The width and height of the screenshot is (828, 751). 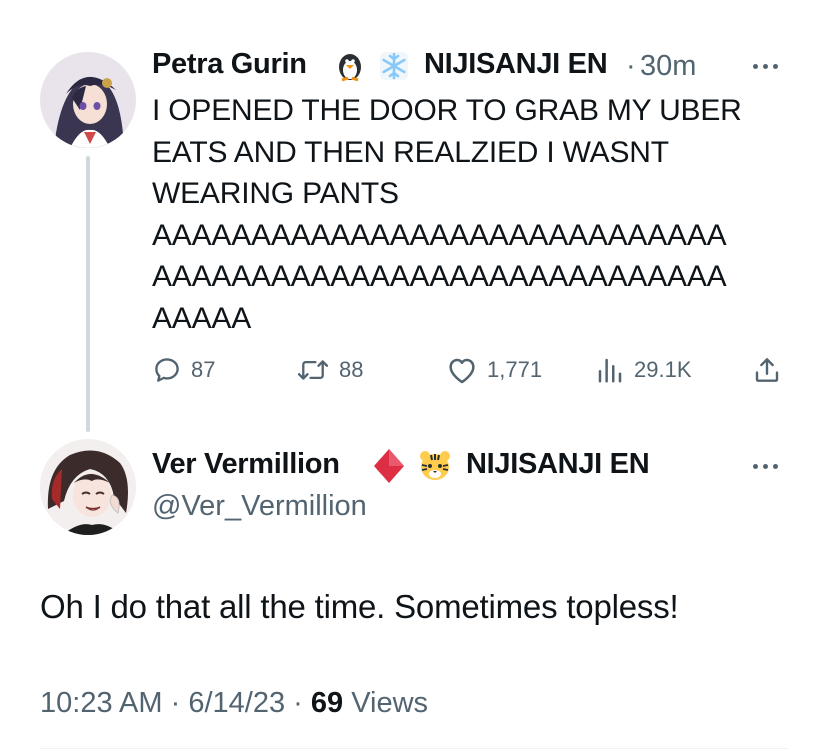 I want to click on avatar-ver-vermillion, so click(x=88, y=487).